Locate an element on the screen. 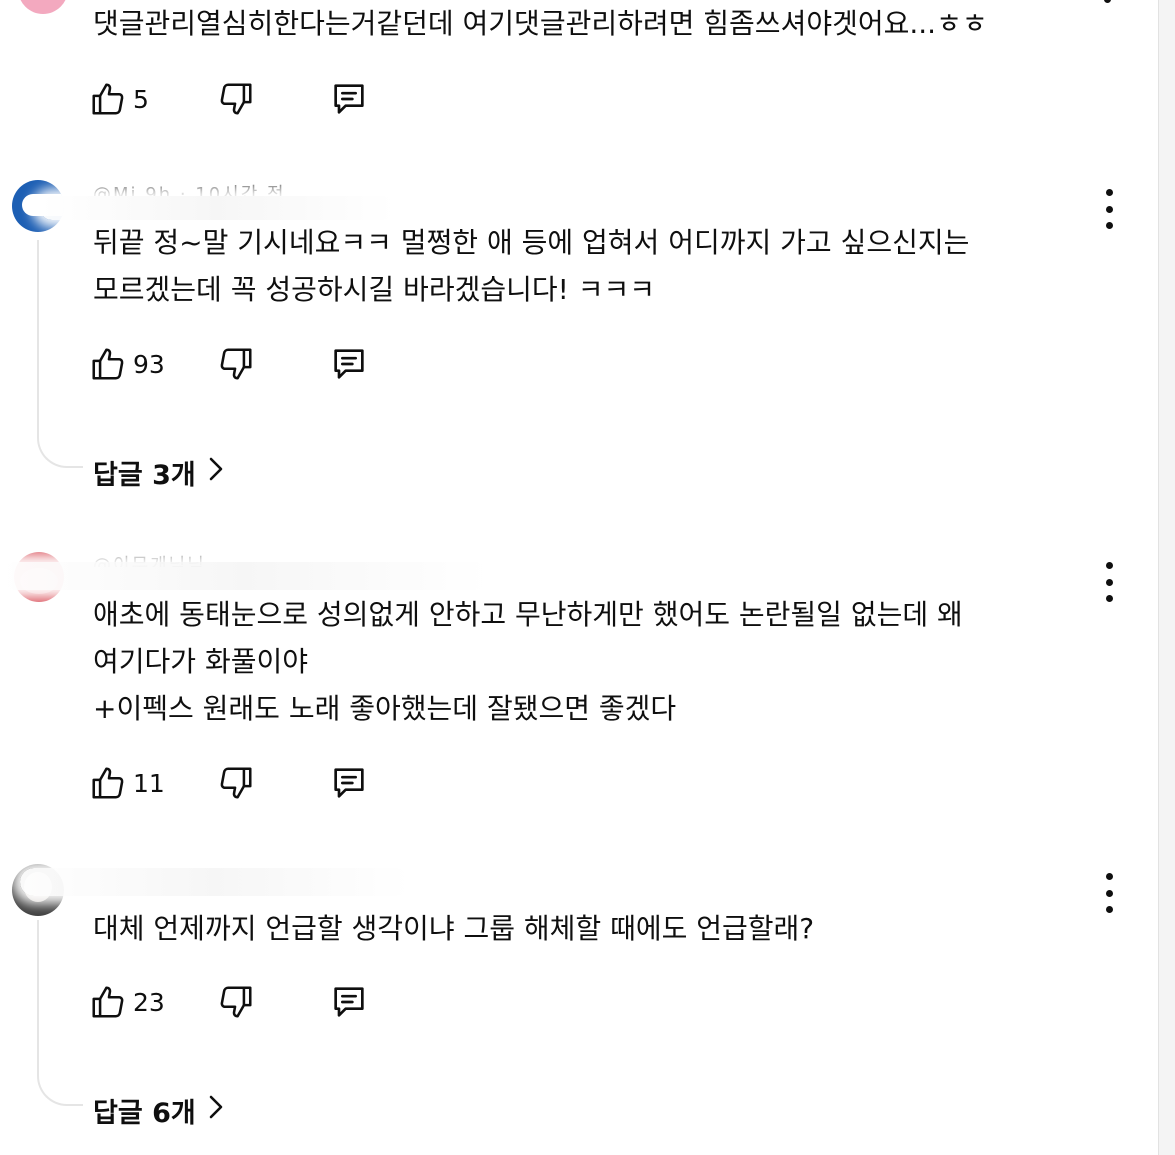 The width and height of the screenshot is (1175, 1155). like-count: 5 is located at coordinates (141, 99).